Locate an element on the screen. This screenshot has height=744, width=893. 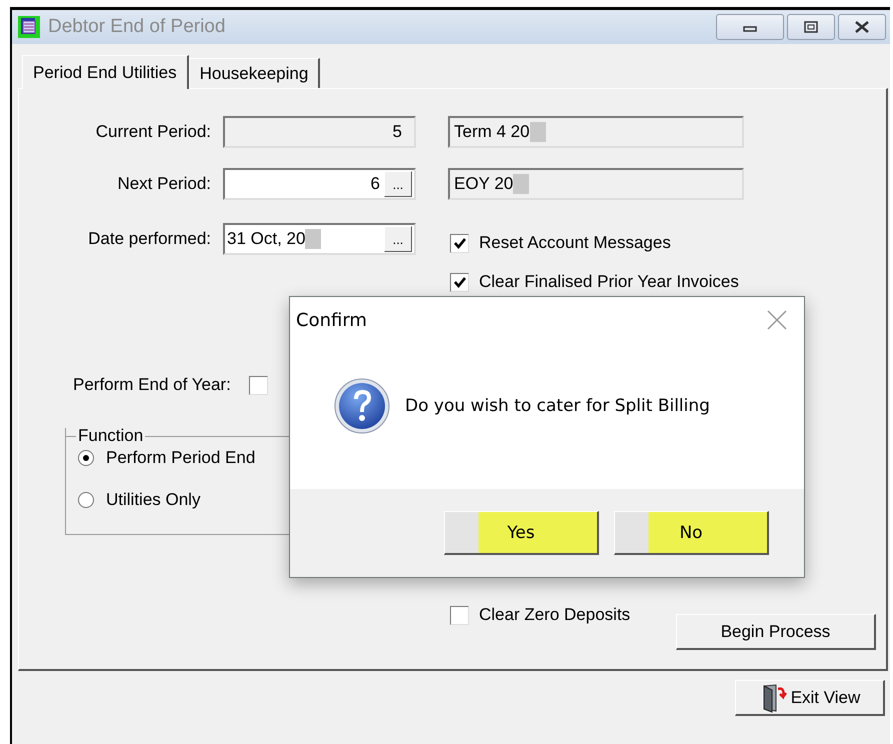
begin-process-button: Begin Process is located at coordinates (776, 632).